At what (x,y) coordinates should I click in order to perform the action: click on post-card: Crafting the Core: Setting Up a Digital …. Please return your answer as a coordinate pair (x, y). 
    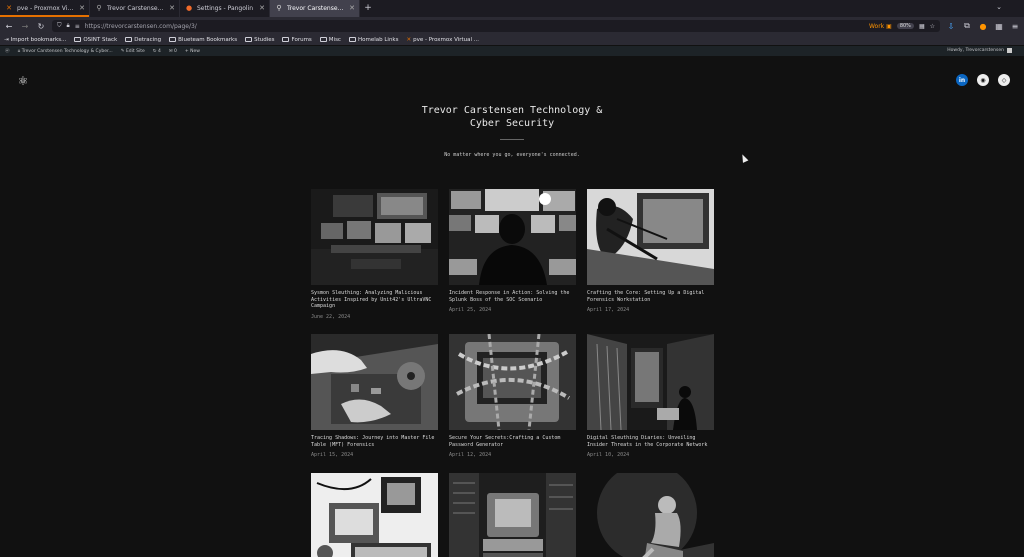
    Looking at the image, I should click on (650, 251).